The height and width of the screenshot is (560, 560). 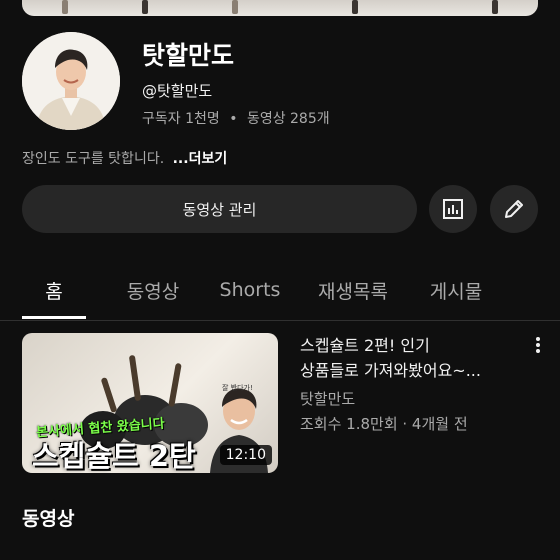 I want to click on tab-home: 홈, so click(x=54, y=290).